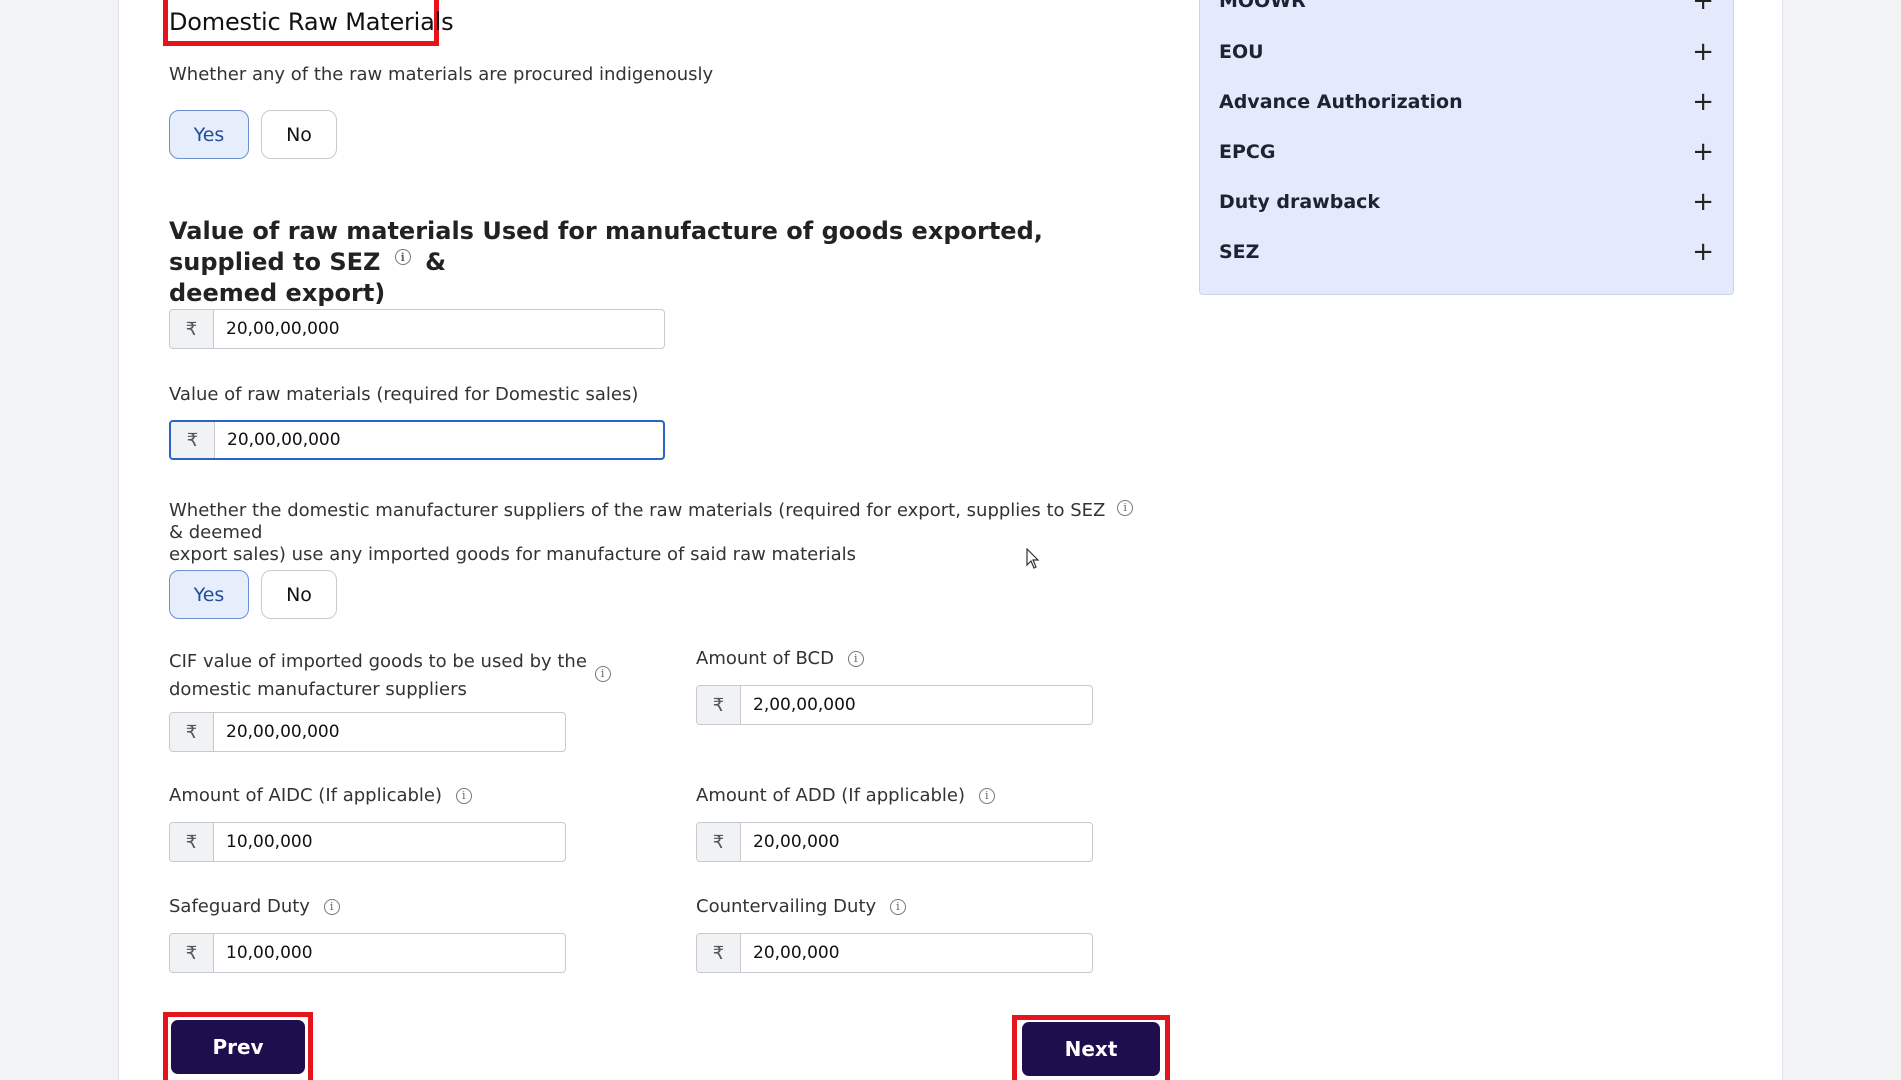  I want to click on sidebar-item-label: Advance Authorization, so click(1341, 102).